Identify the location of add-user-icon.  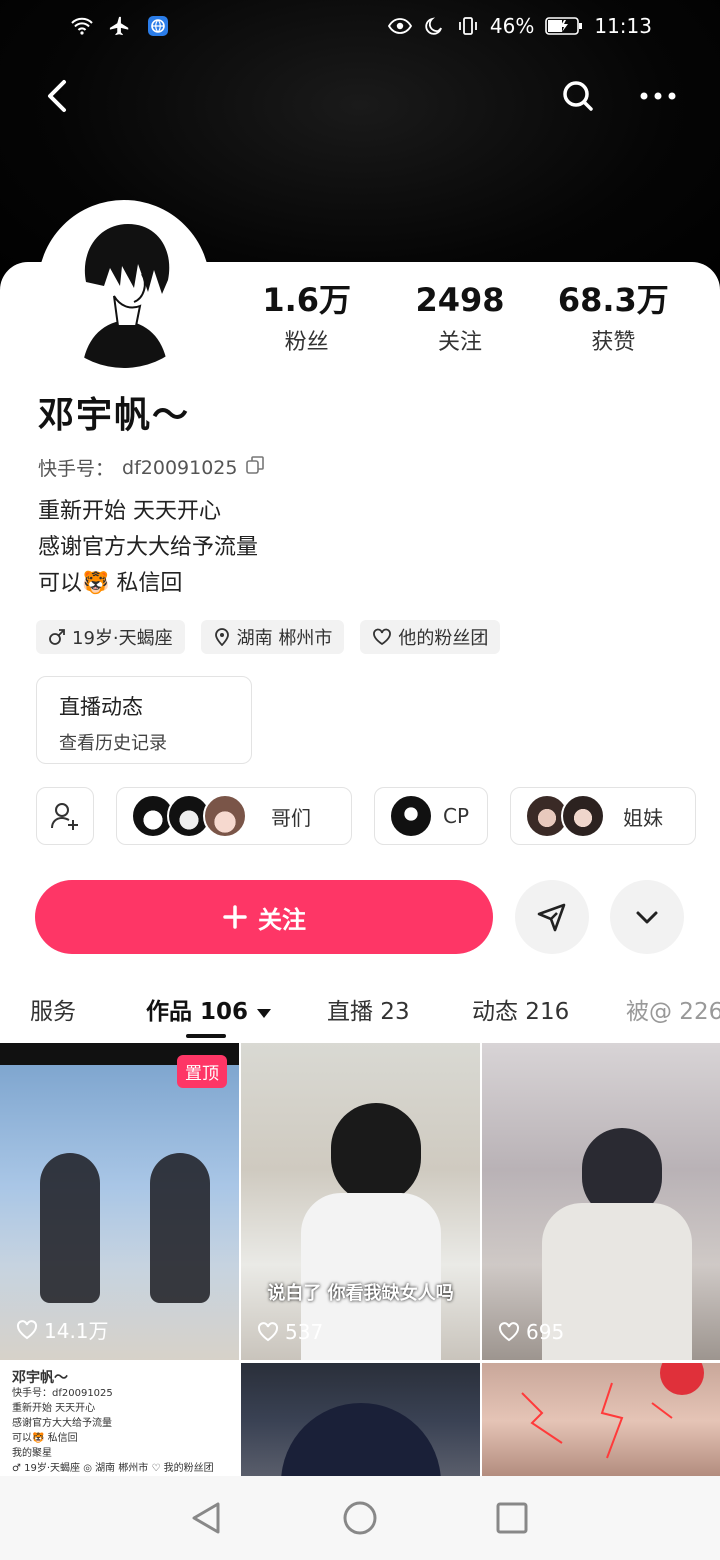
(64, 816).